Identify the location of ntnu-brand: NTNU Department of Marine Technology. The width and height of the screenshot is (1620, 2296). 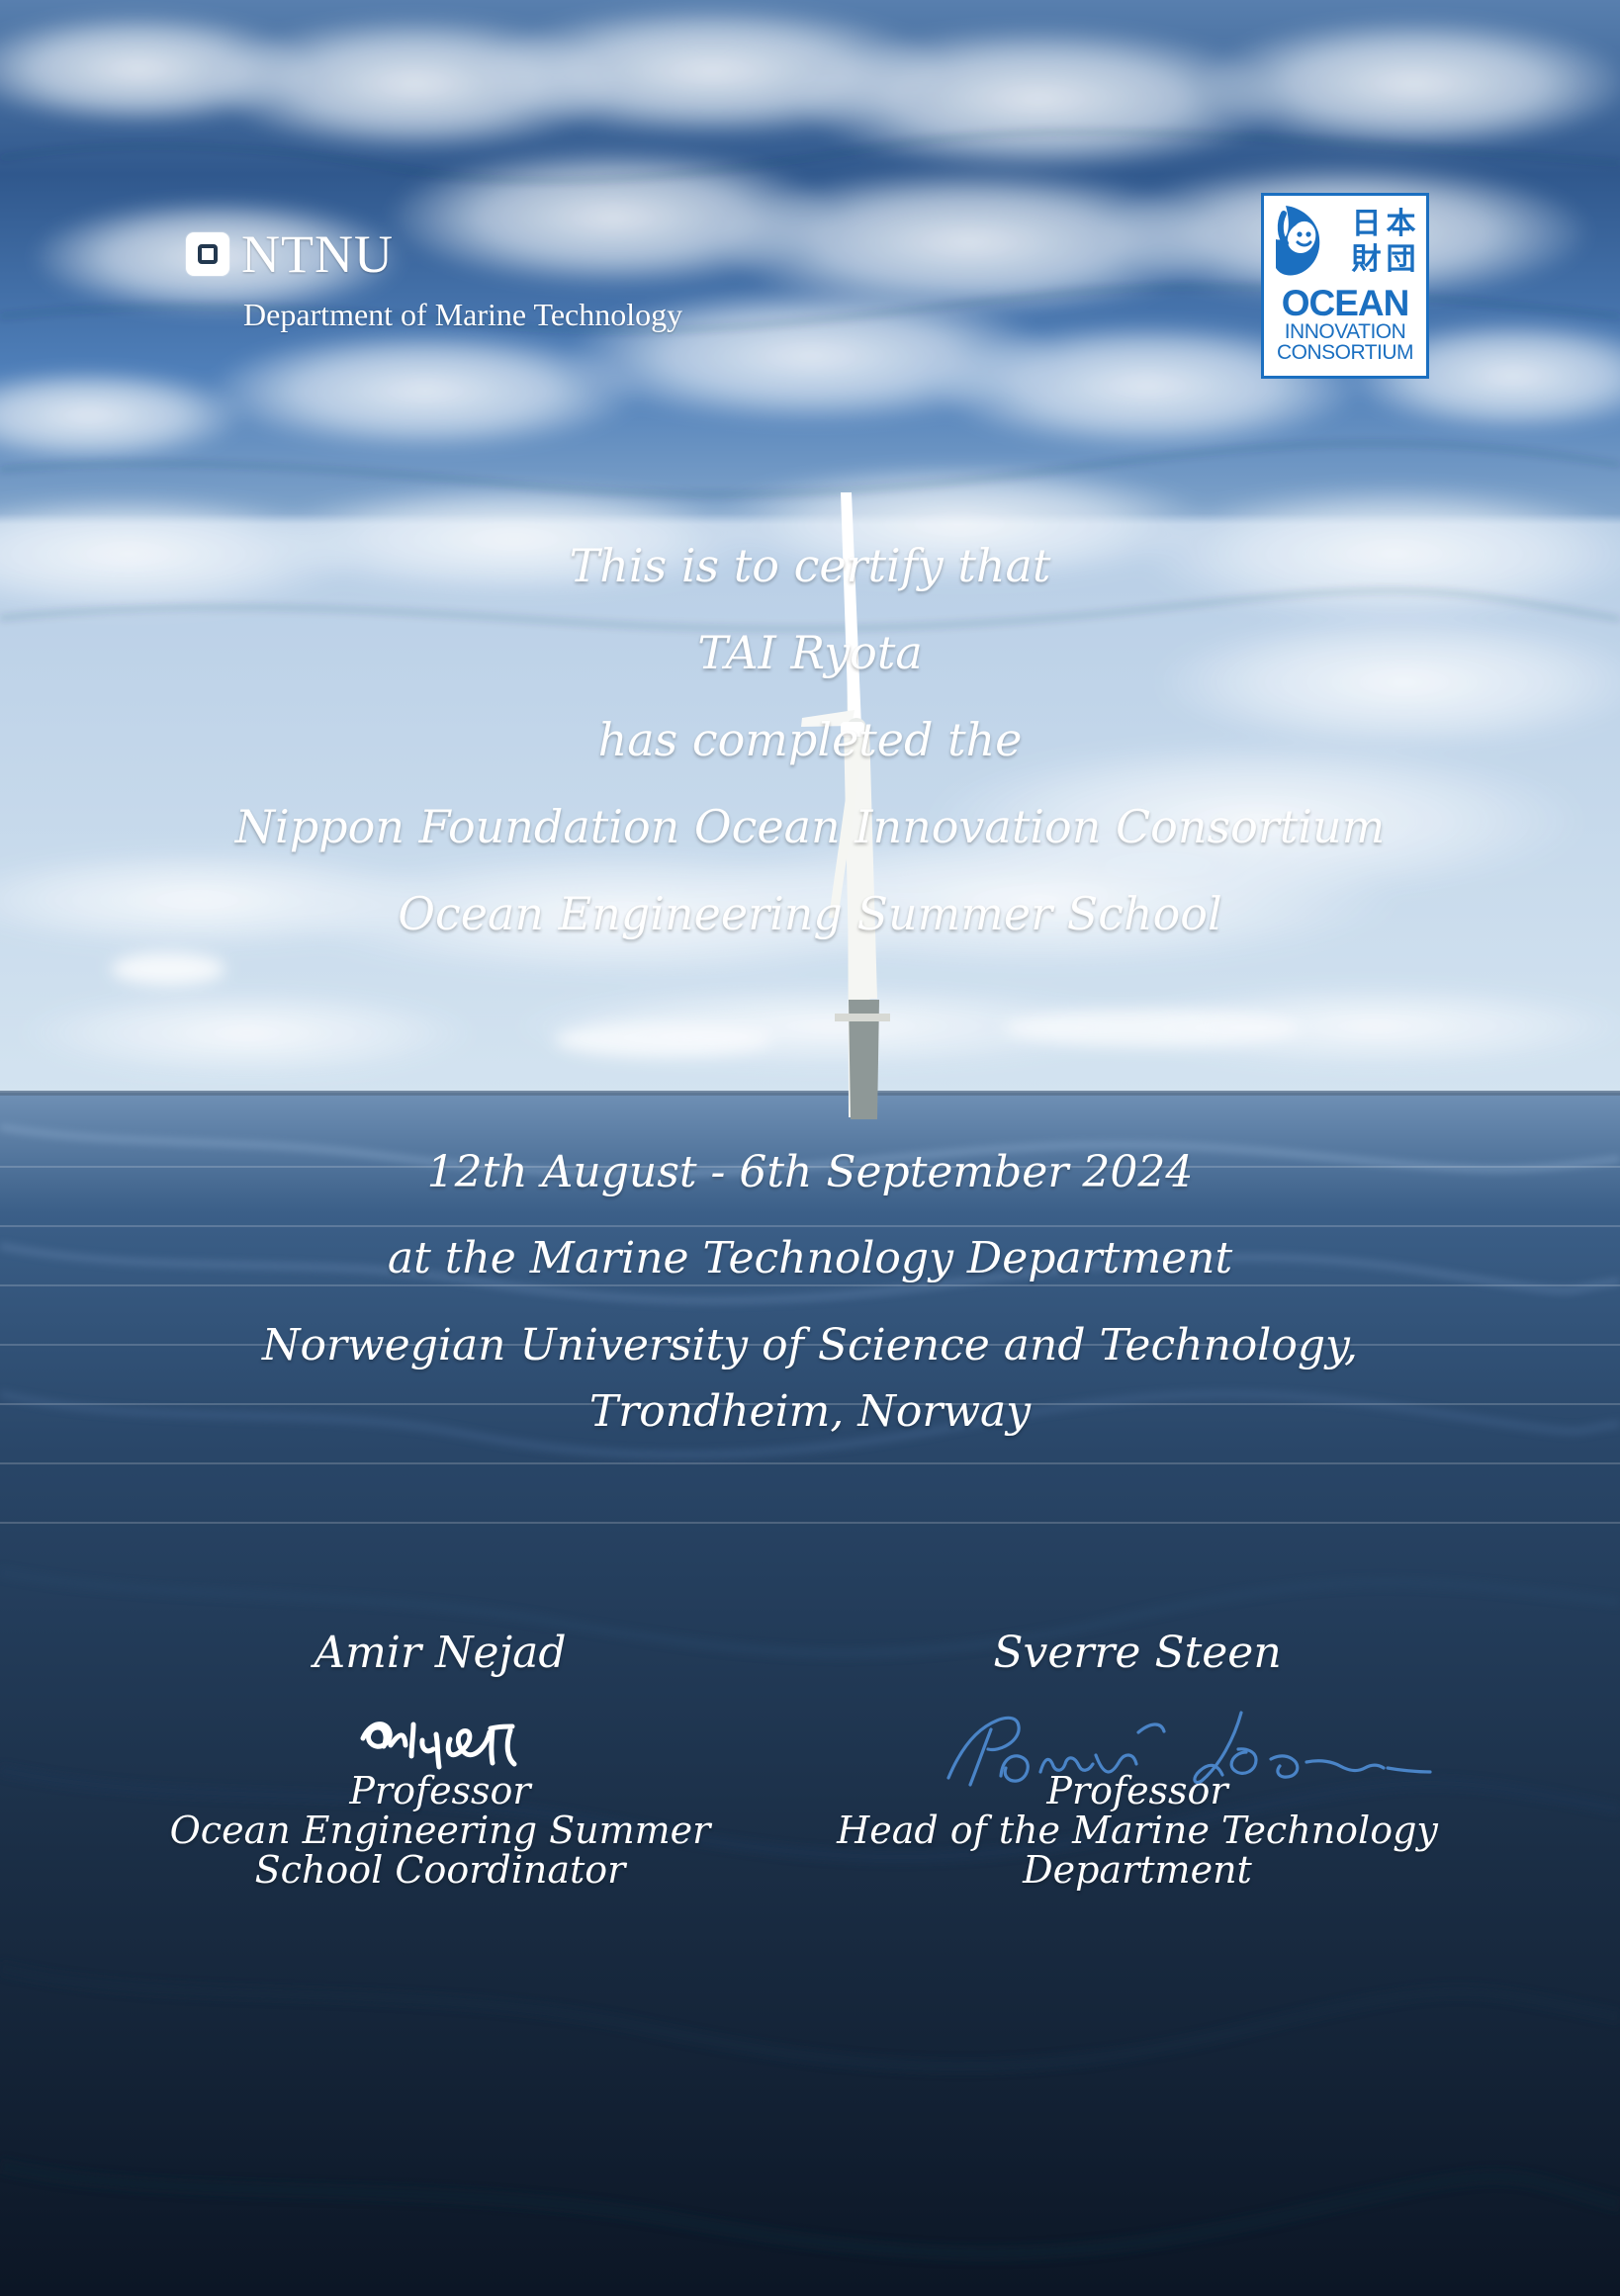
(434, 280).